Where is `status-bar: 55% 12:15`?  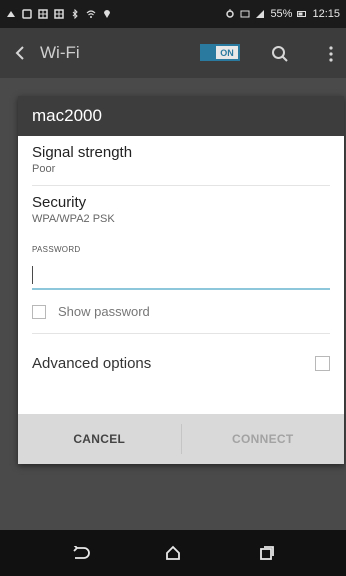
status-bar: 55% 12:15 is located at coordinates (173, 14).